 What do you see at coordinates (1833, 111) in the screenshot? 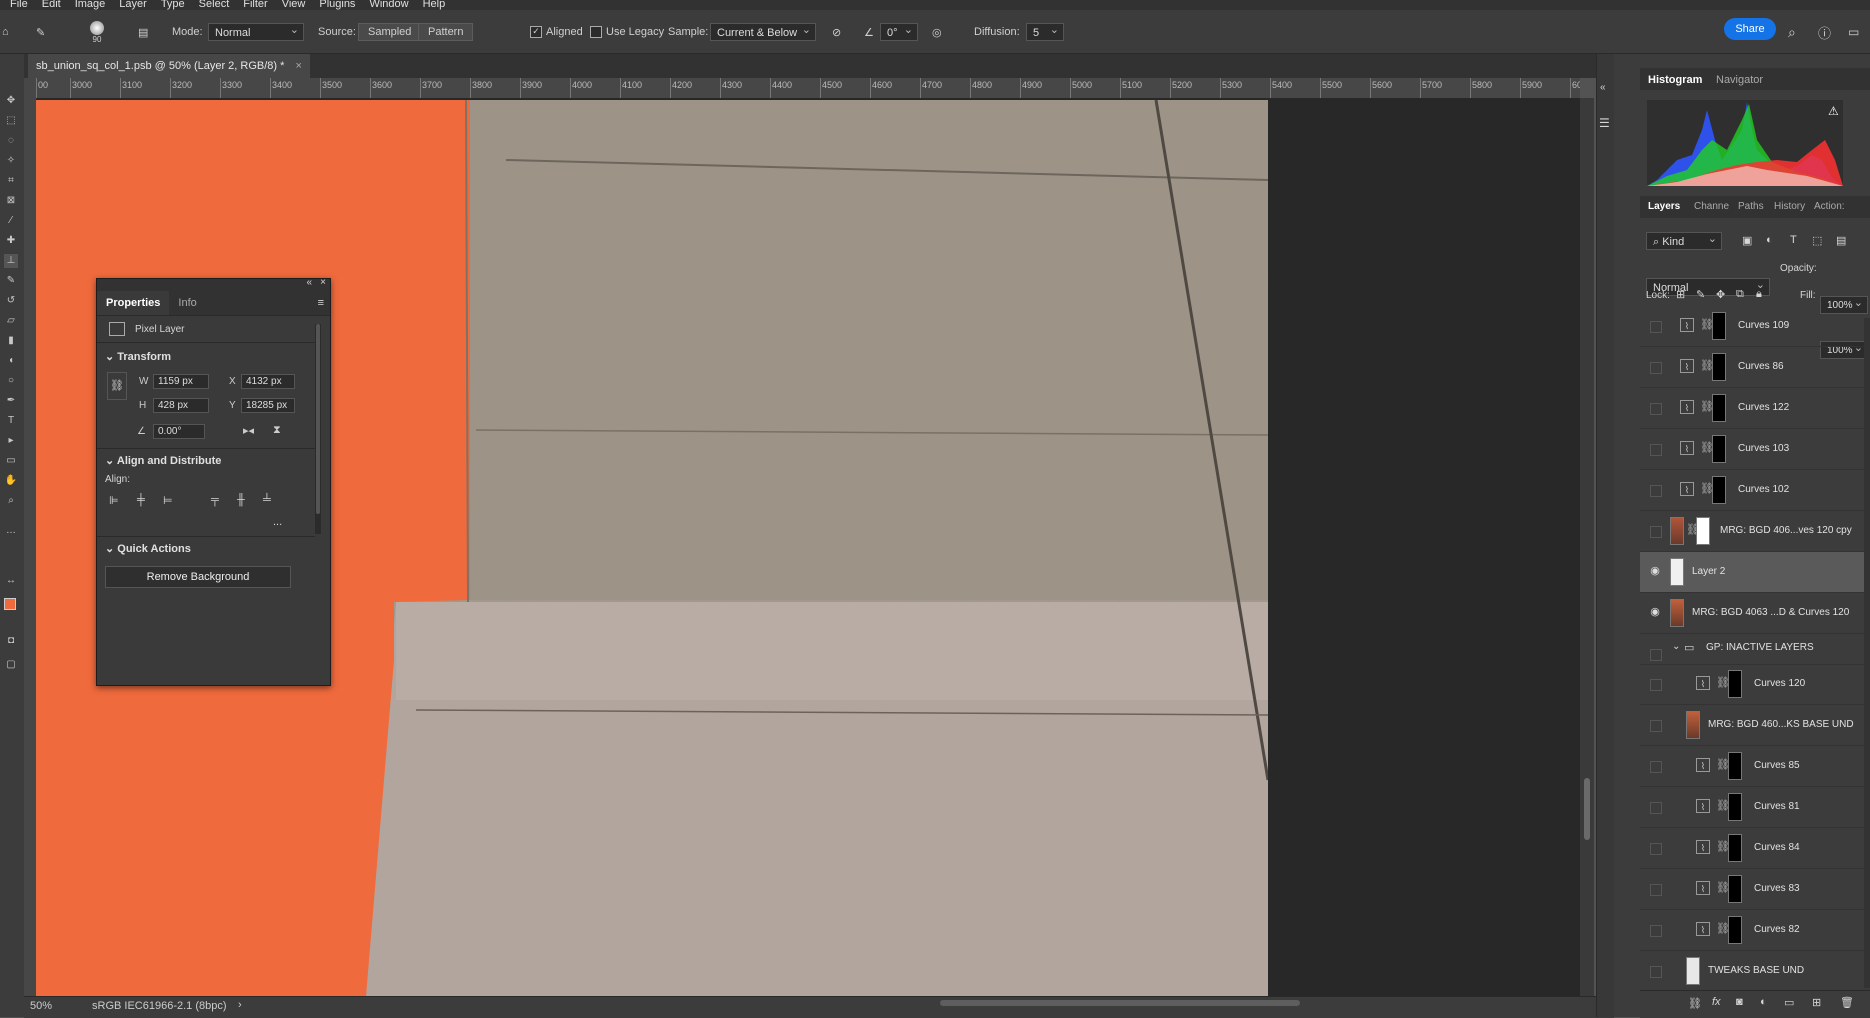
I see `warning-icon: ⚠` at bounding box center [1833, 111].